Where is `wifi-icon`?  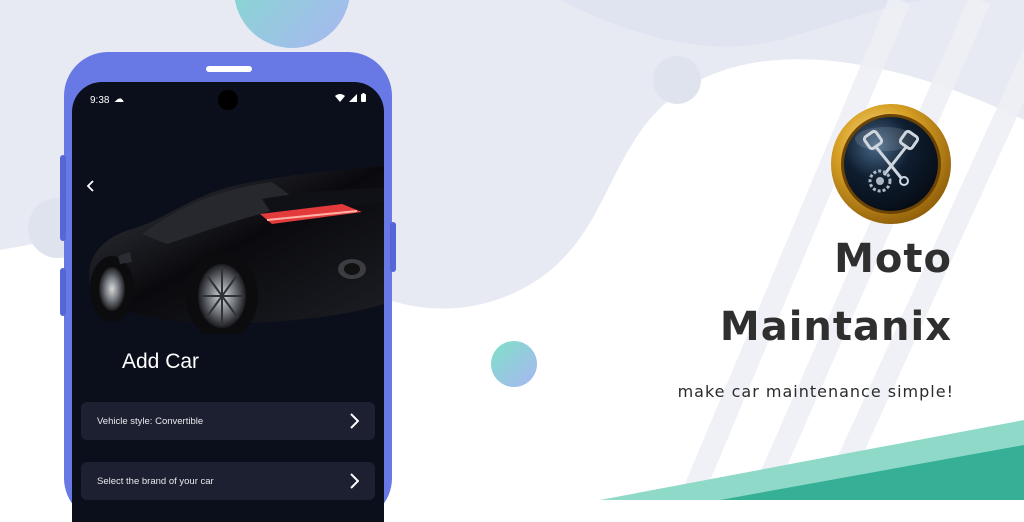
wifi-icon is located at coordinates (340, 97).